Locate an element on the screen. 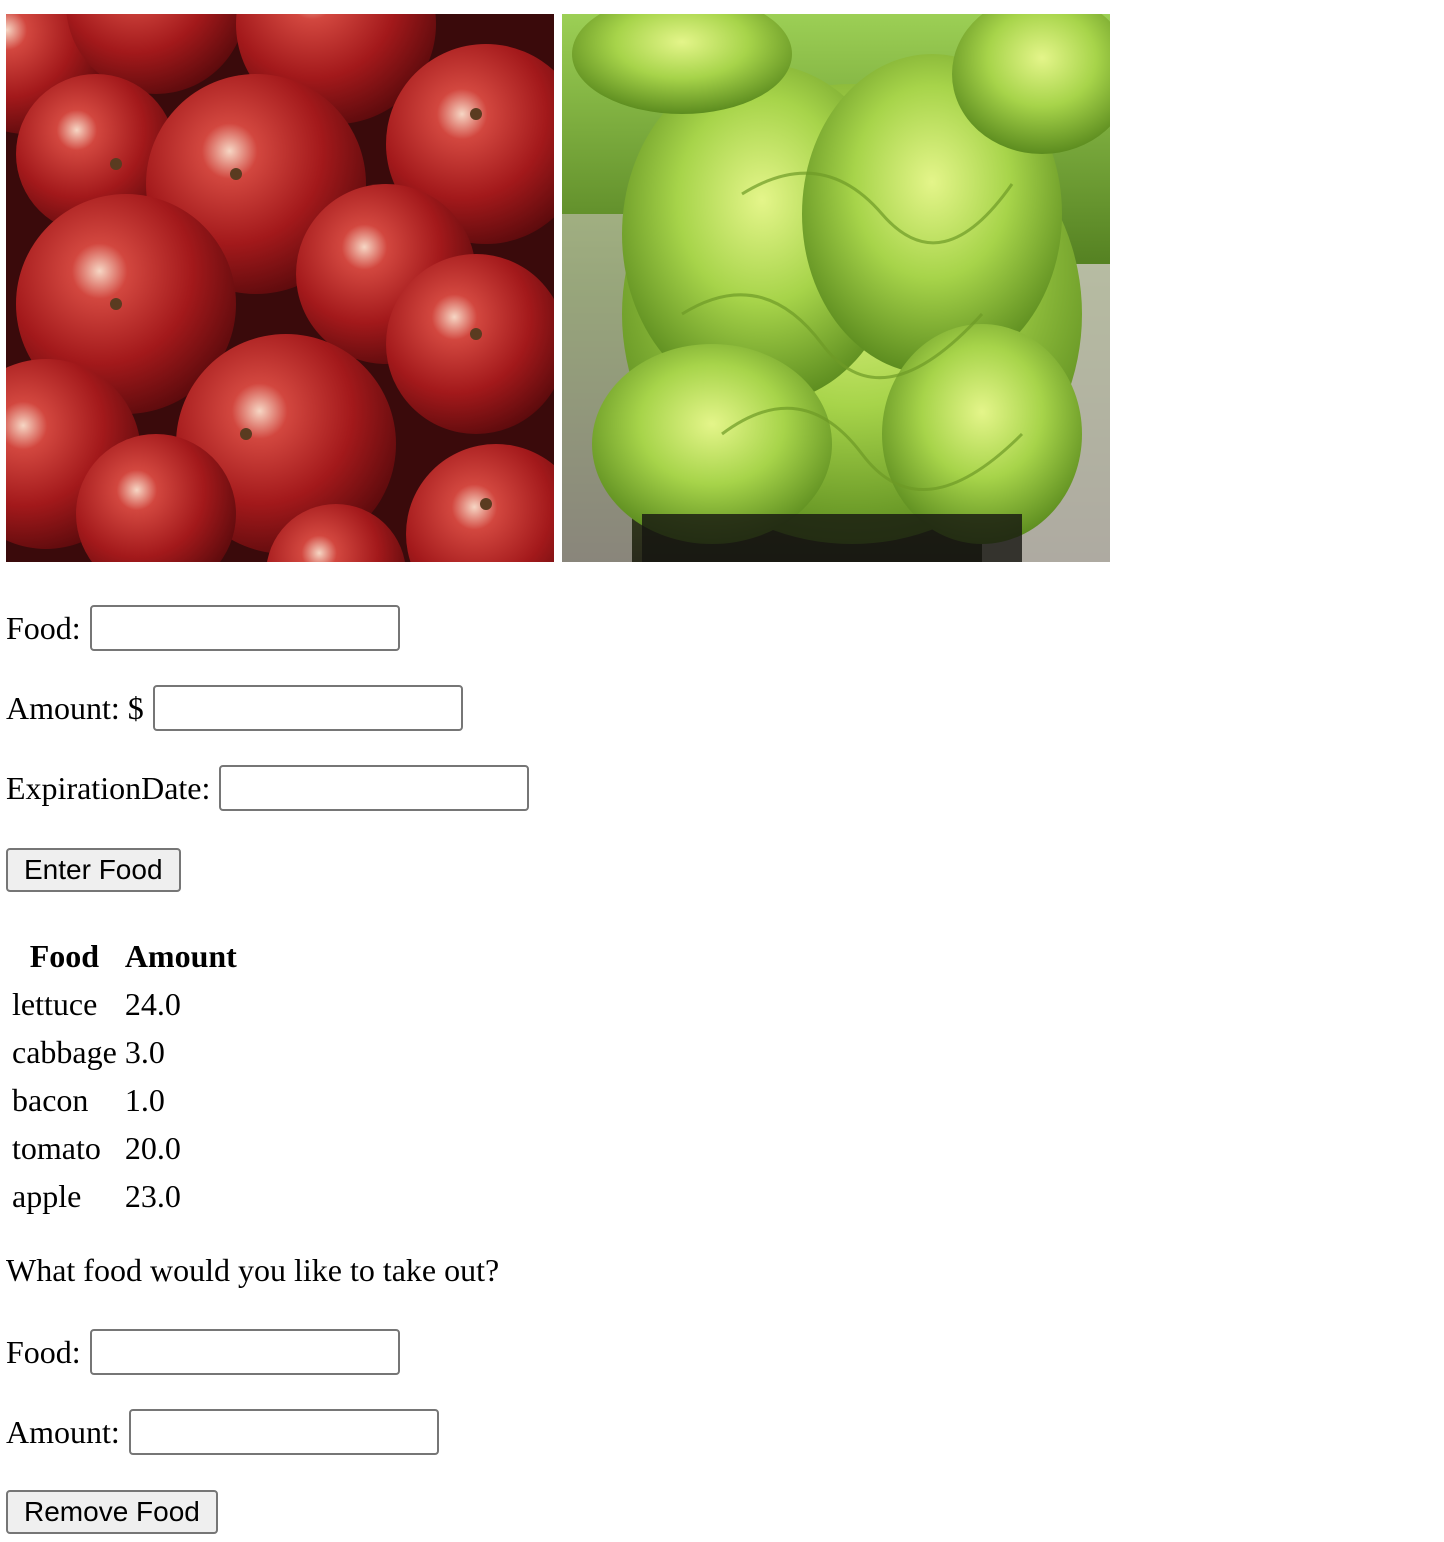  remove-food-button: Remove Food is located at coordinates (112, 1512).